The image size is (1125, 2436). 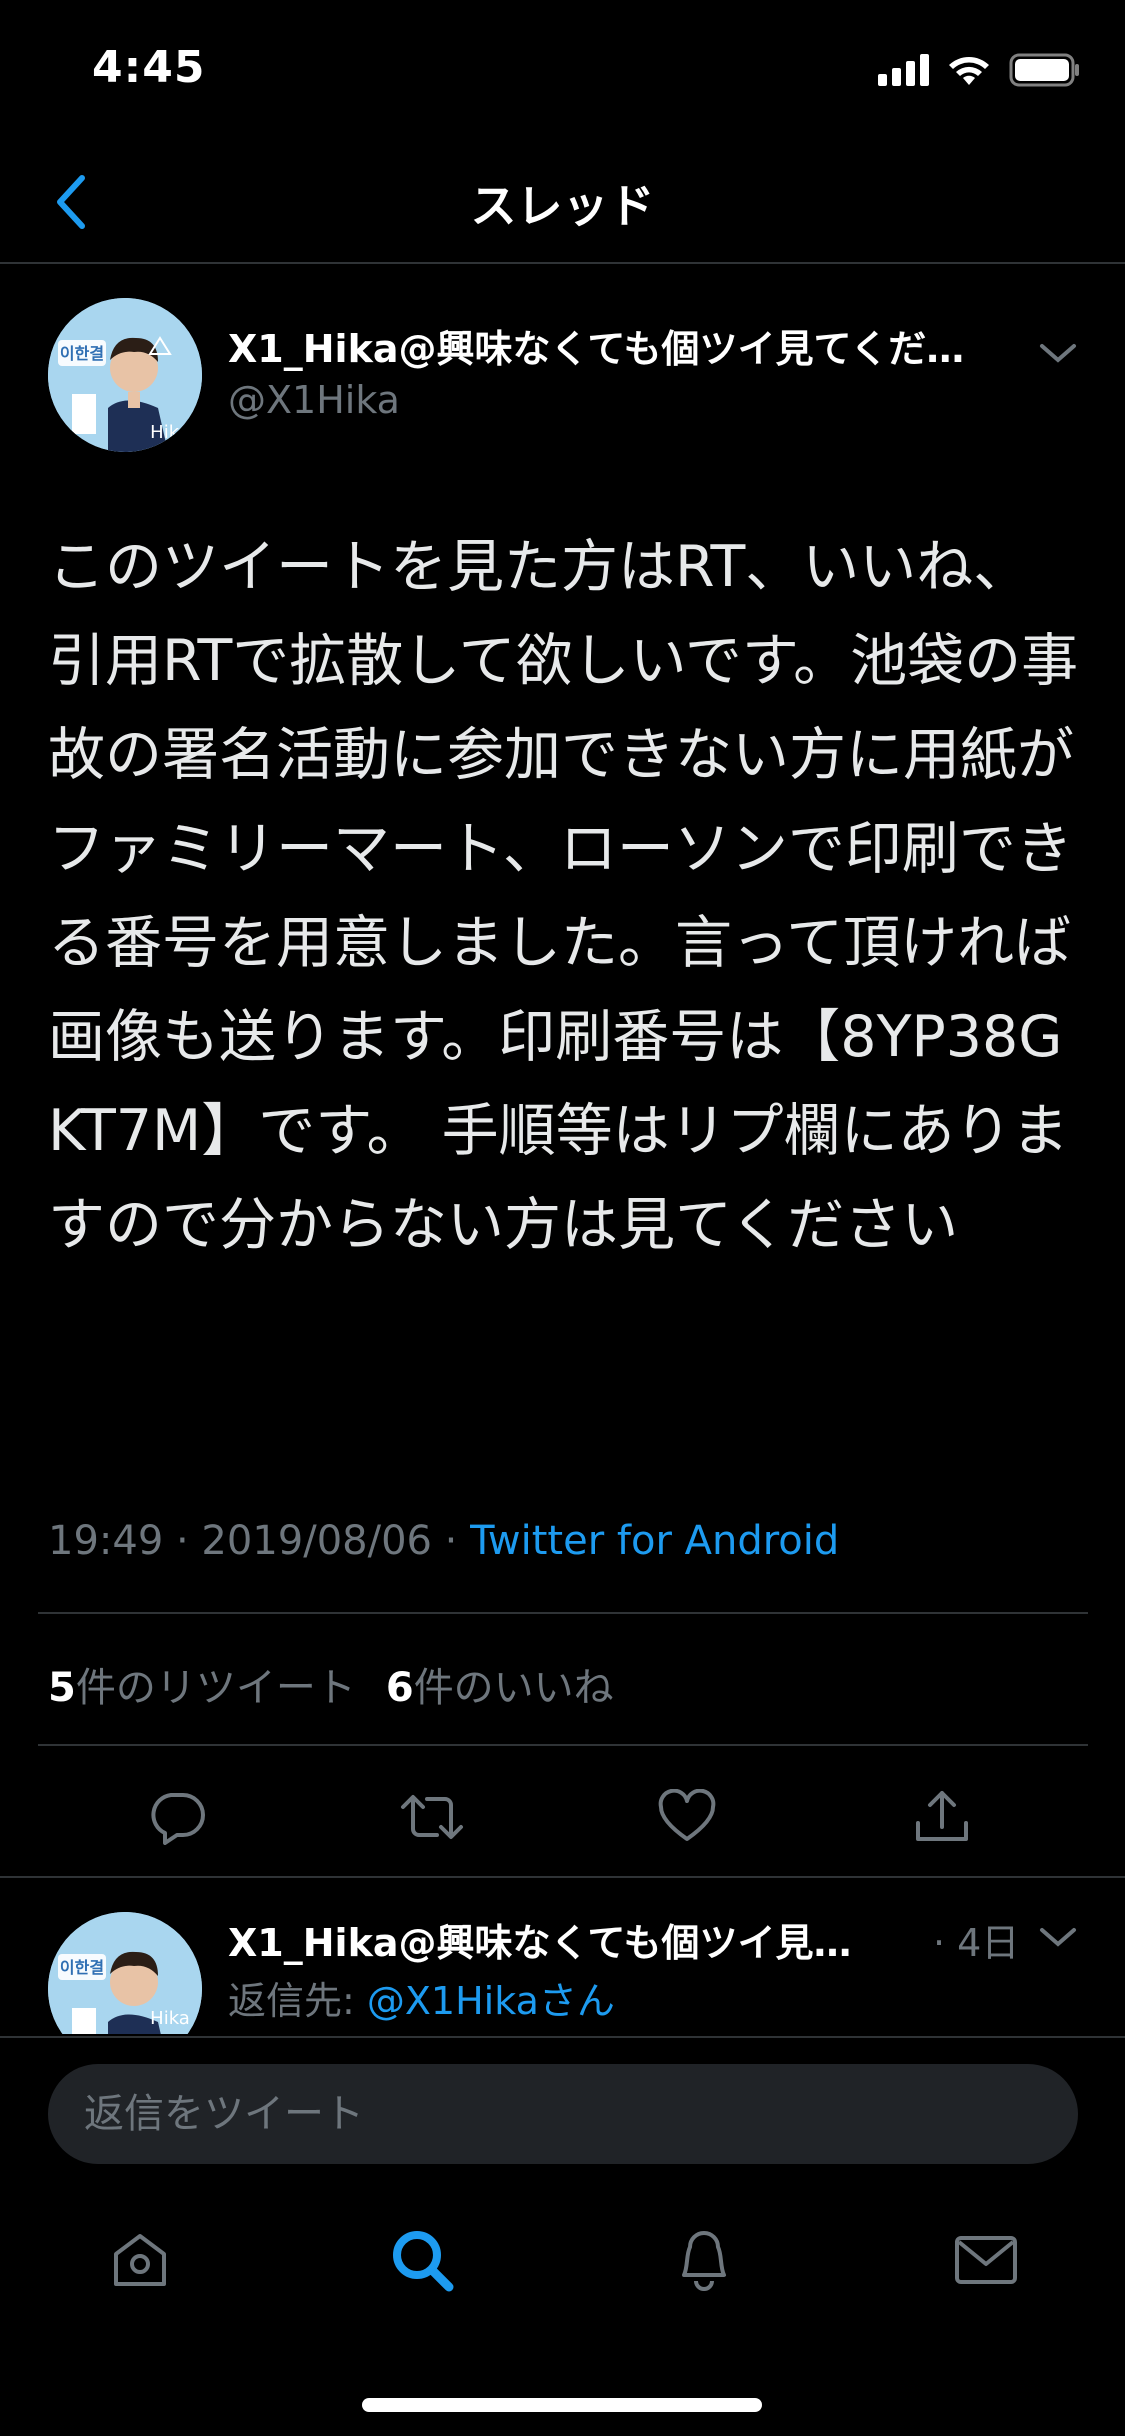 What do you see at coordinates (297, 2001) in the screenshot?
I see `reply-to-prefix: 返信先:` at bounding box center [297, 2001].